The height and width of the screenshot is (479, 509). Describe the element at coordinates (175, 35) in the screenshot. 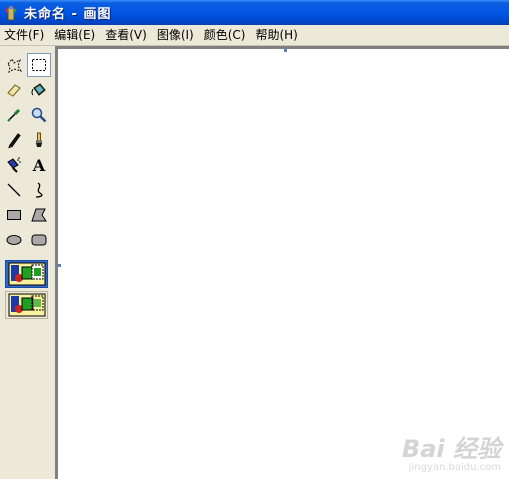

I see `menu-image: 图像(I)` at that location.